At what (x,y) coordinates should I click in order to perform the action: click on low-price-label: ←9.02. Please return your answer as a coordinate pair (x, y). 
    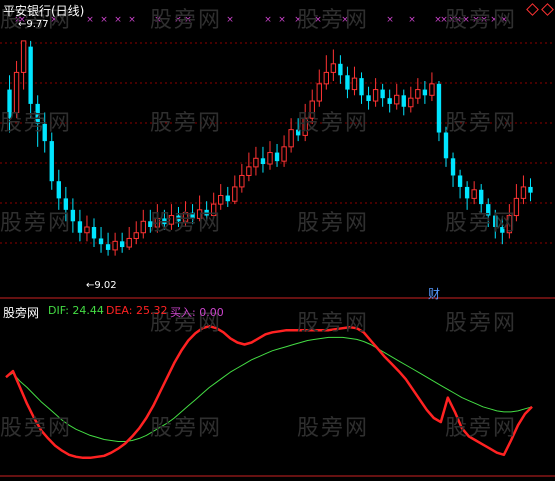
    Looking at the image, I should click on (101, 285).